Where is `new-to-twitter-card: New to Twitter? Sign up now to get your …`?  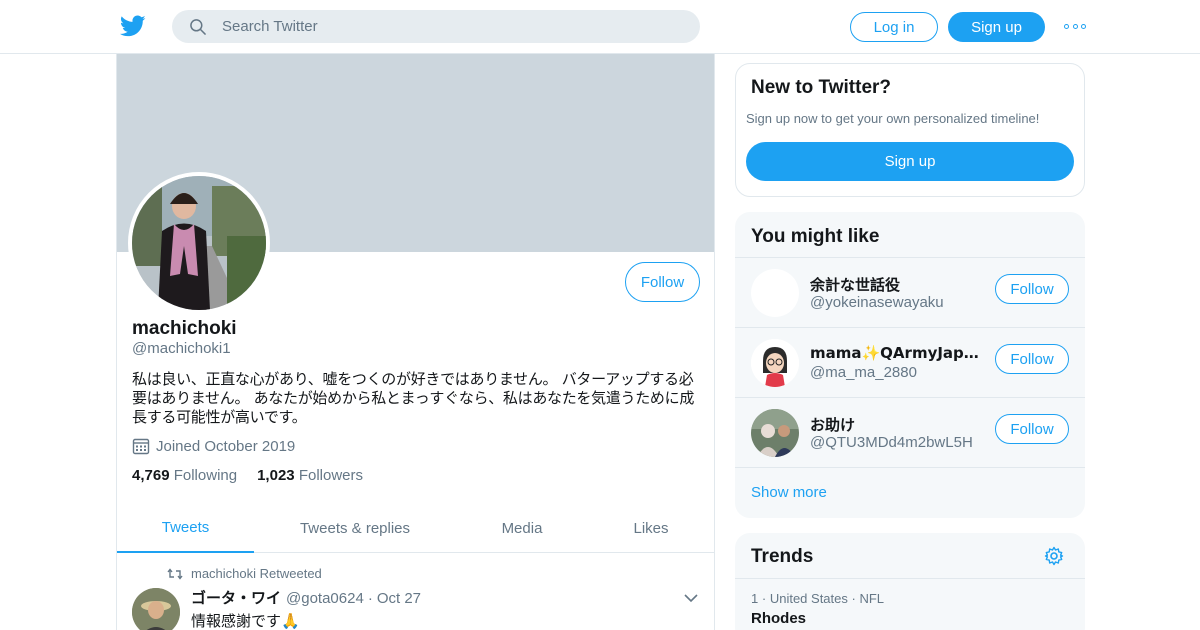
new-to-twitter-card: New to Twitter? Sign up now to get your … is located at coordinates (910, 130).